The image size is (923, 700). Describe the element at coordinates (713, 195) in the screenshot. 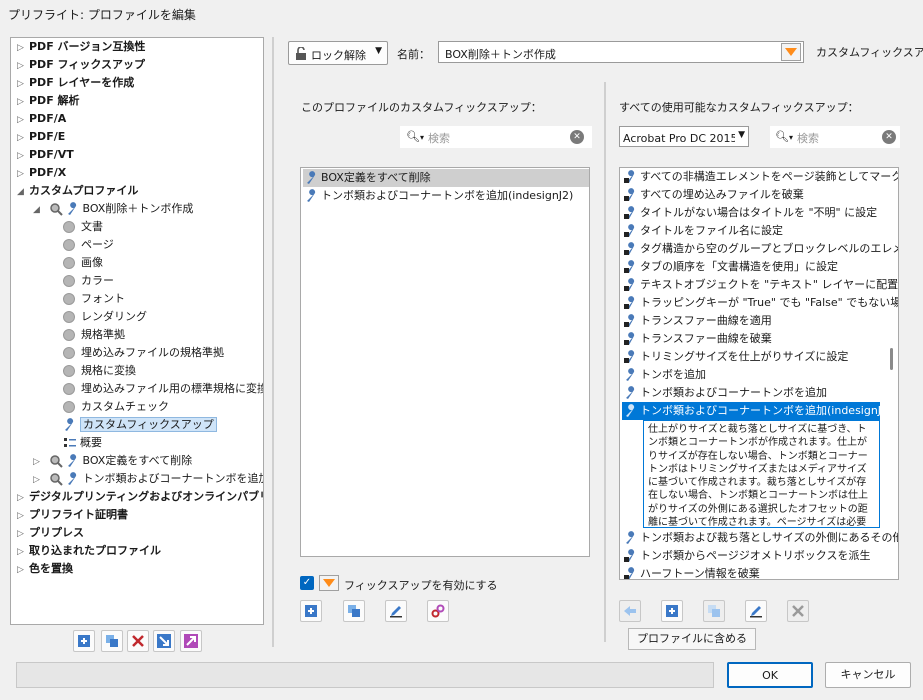

I see `list-item: すべての埋め込みファイルを破棄` at that location.